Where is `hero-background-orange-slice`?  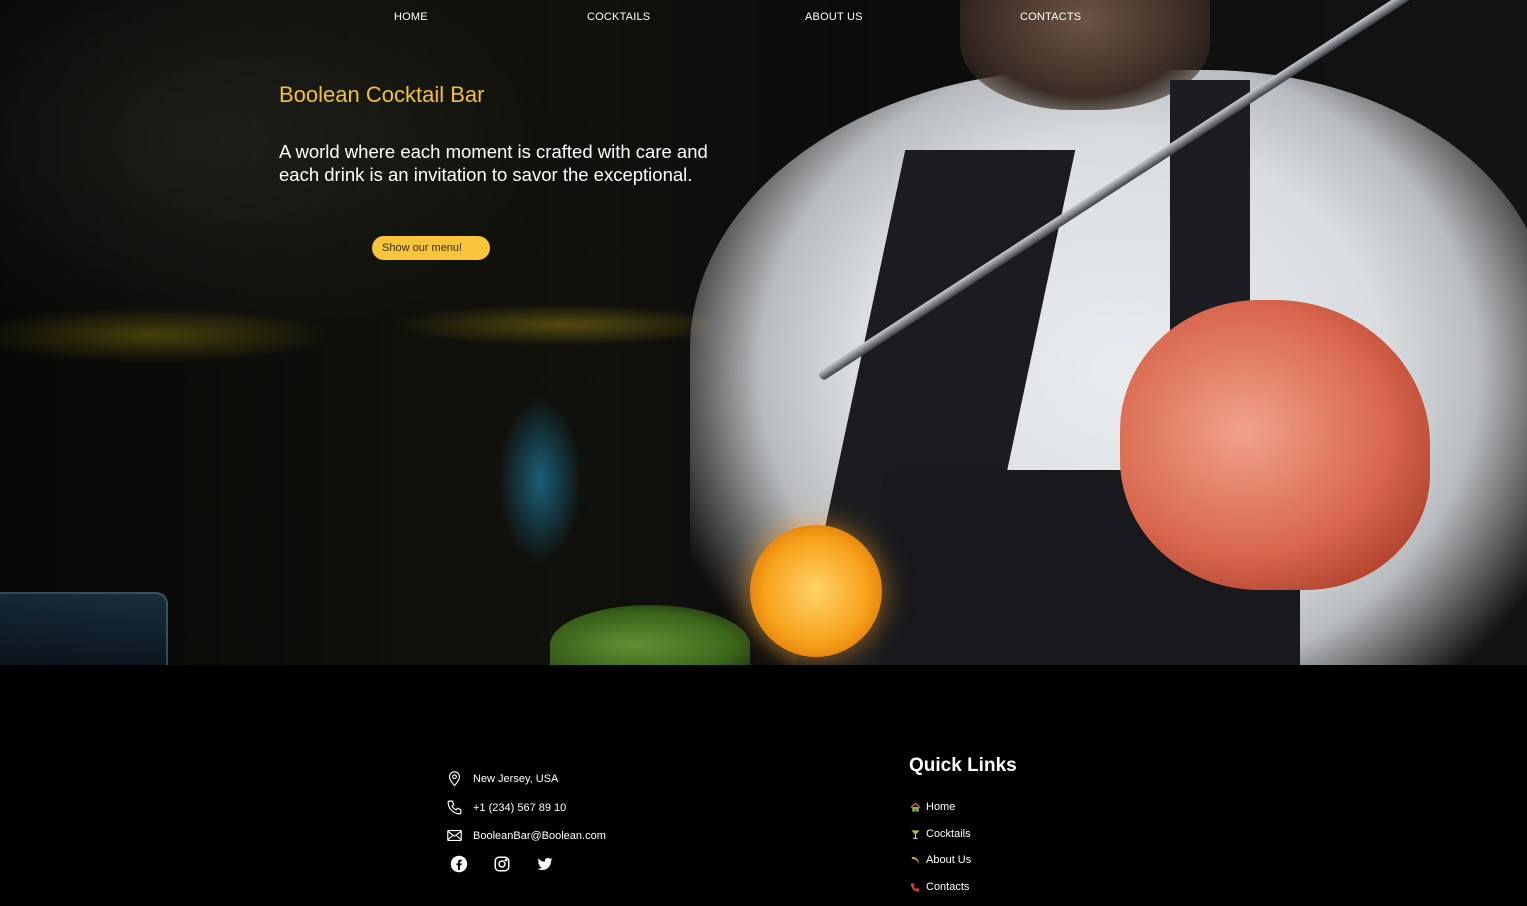 hero-background-orange-slice is located at coordinates (816, 591).